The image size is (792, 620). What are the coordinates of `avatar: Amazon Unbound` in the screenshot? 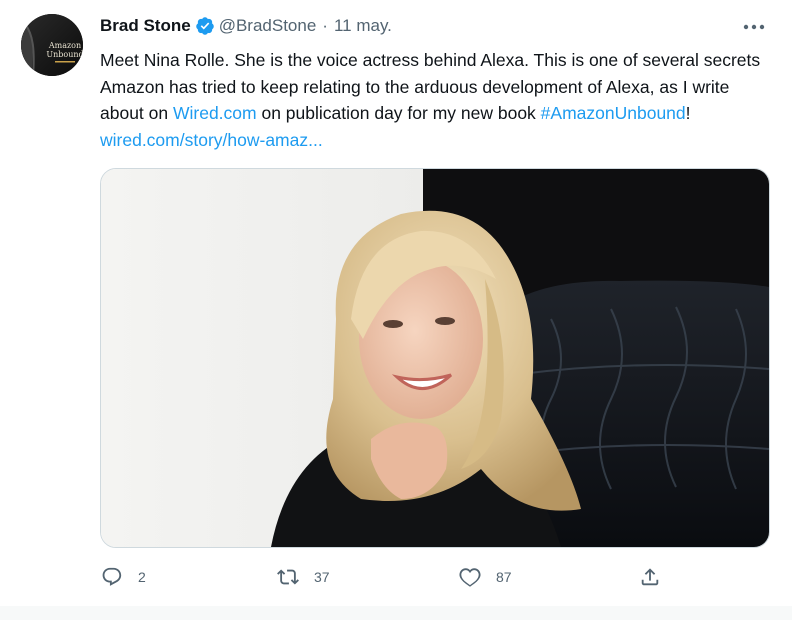 It's located at (52, 45).